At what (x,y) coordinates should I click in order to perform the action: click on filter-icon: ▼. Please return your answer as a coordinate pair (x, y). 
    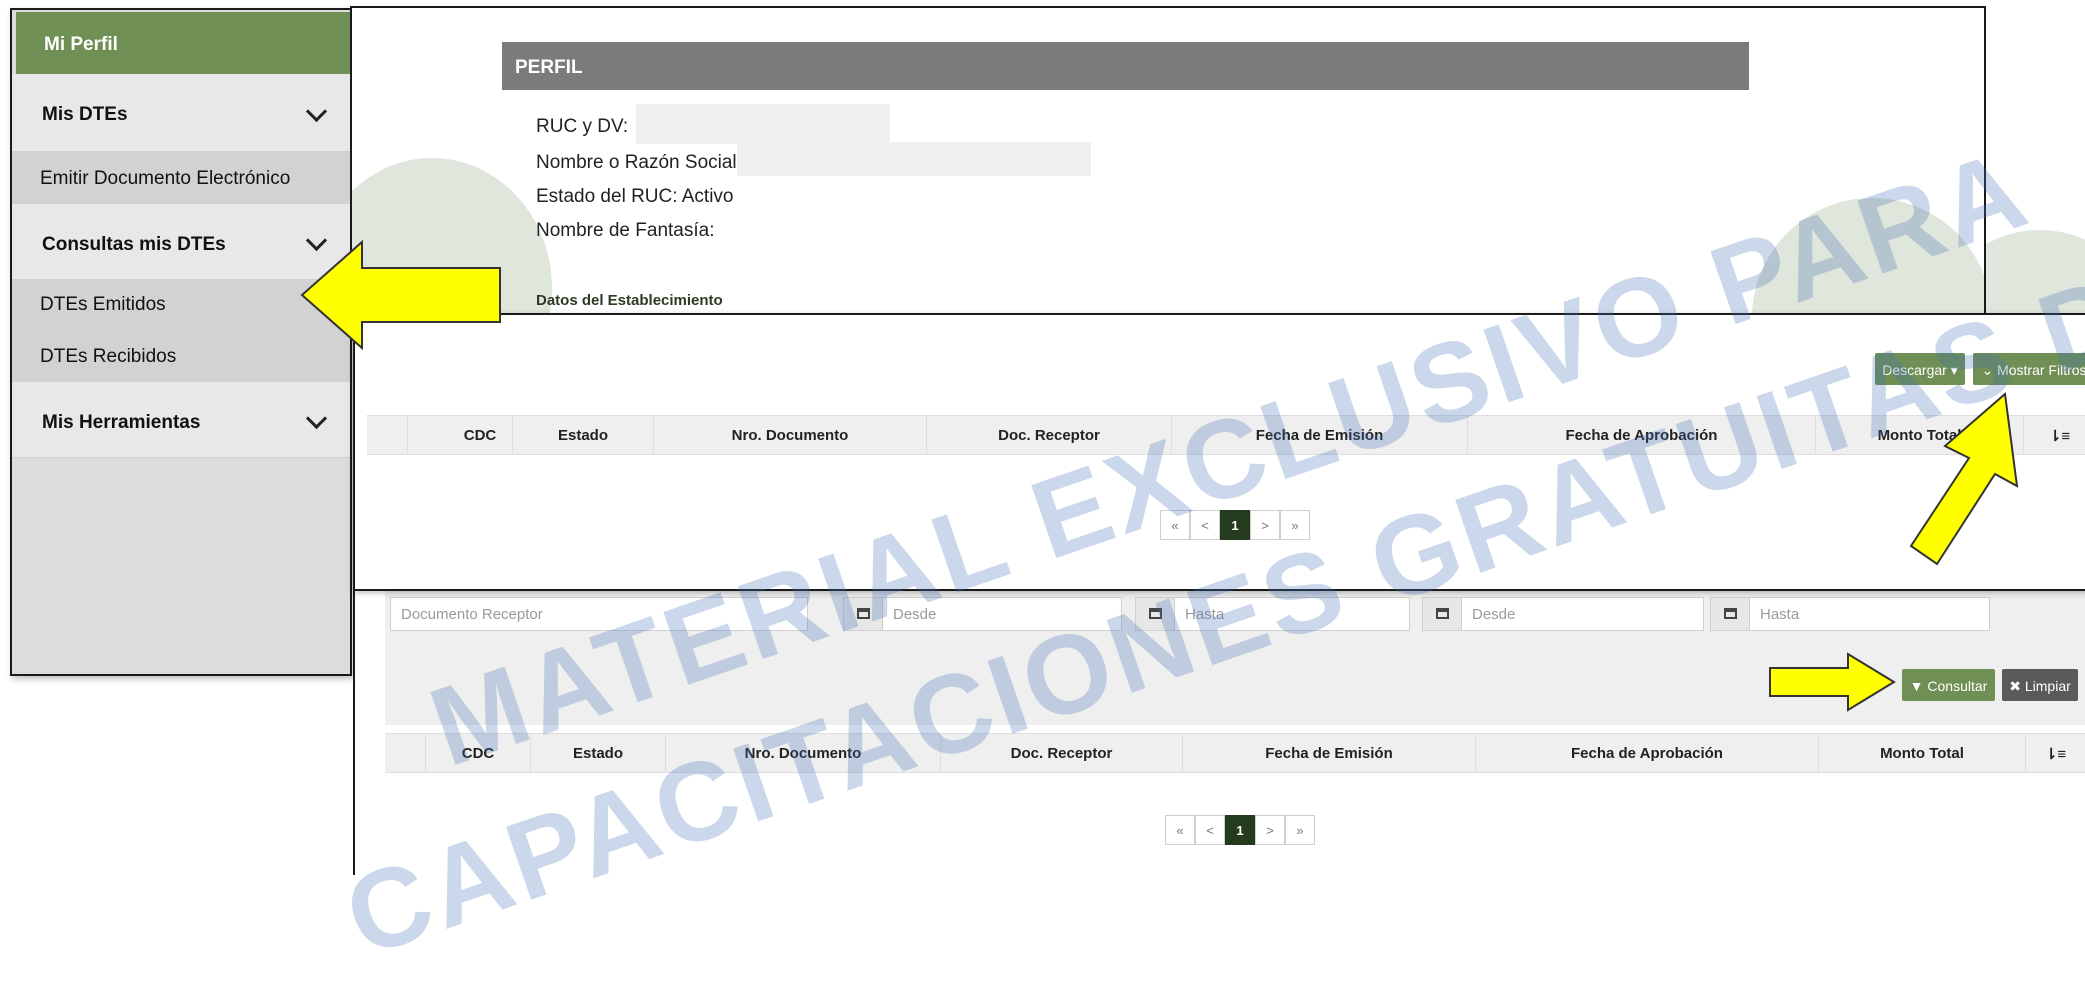
    Looking at the image, I should click on (1916, 686).